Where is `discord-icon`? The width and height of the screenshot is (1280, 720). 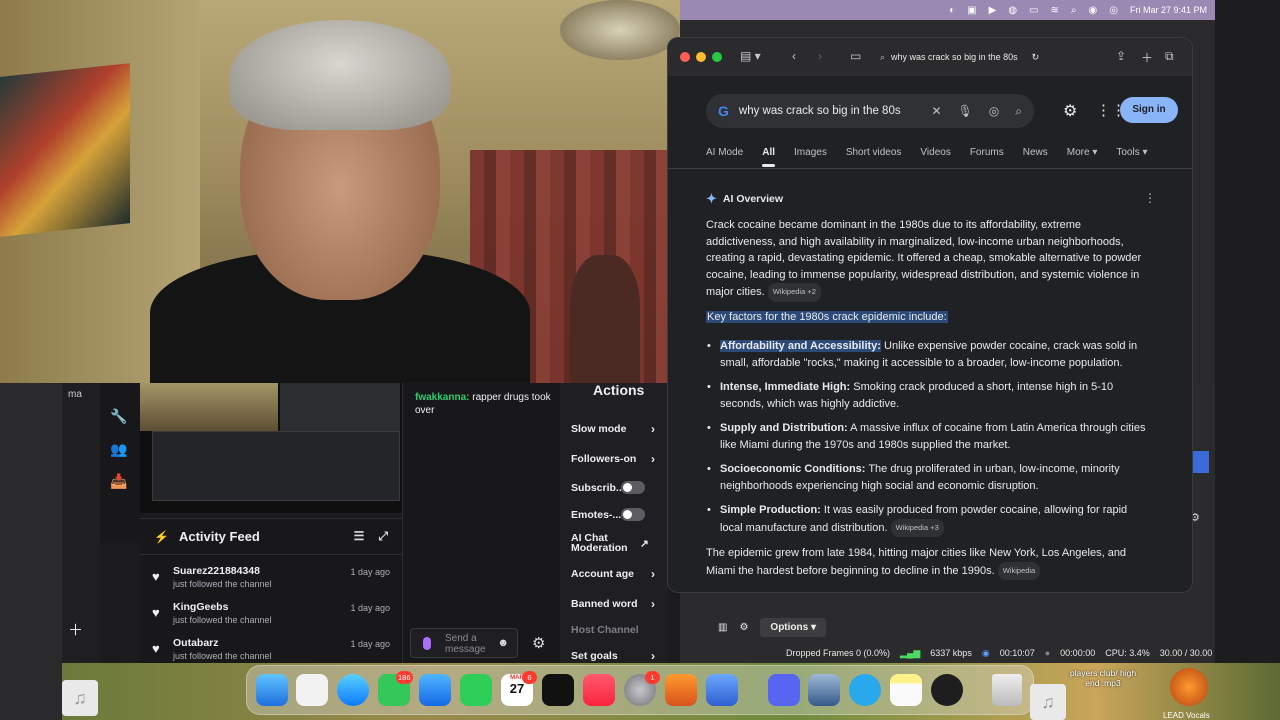 discord-icon is located at coordinates (784, 690).